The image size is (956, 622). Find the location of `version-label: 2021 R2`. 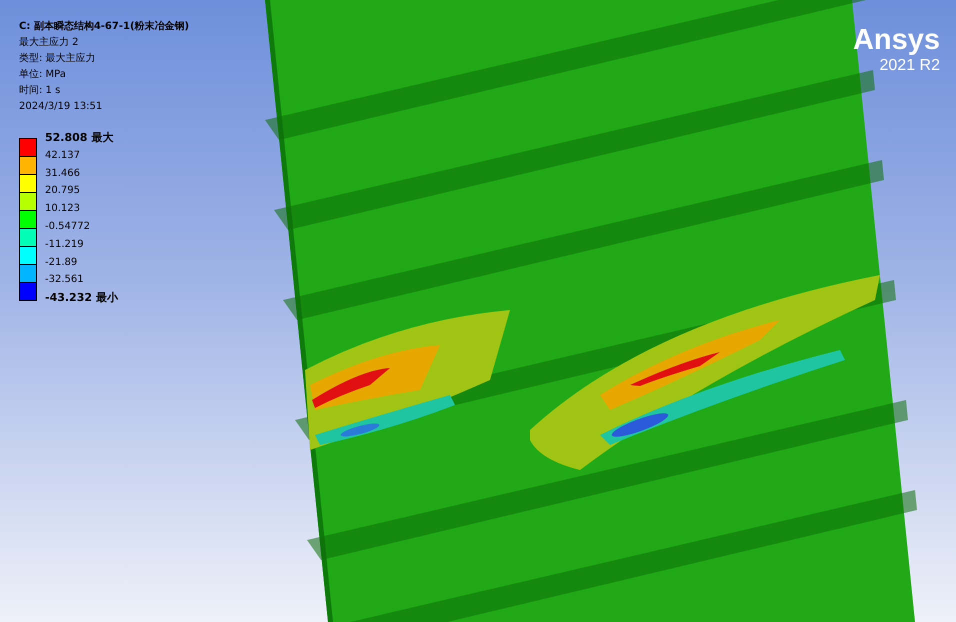

version-label: 2021 R2 is located at coordinates (910, 66).